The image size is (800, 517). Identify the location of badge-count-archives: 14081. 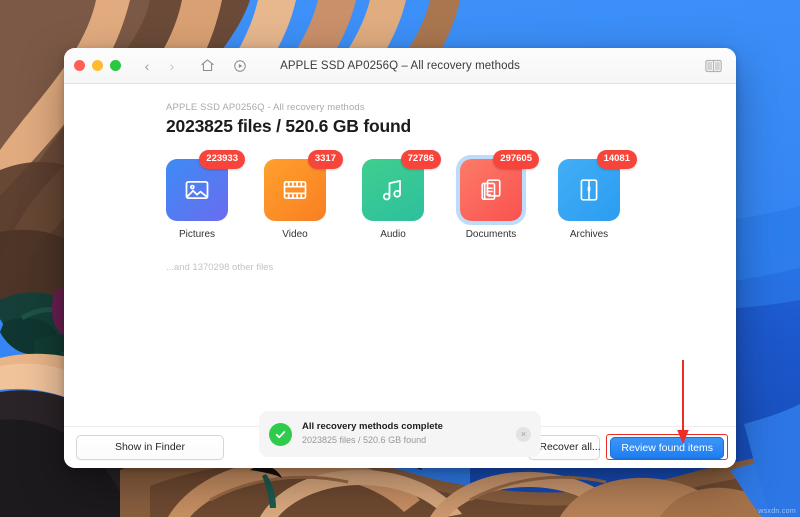
(616, 159).